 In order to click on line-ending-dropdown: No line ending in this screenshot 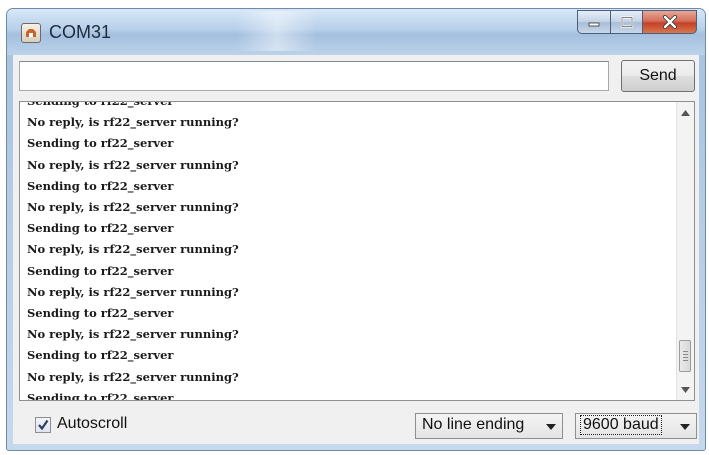, I will do `click(489, 426)`.